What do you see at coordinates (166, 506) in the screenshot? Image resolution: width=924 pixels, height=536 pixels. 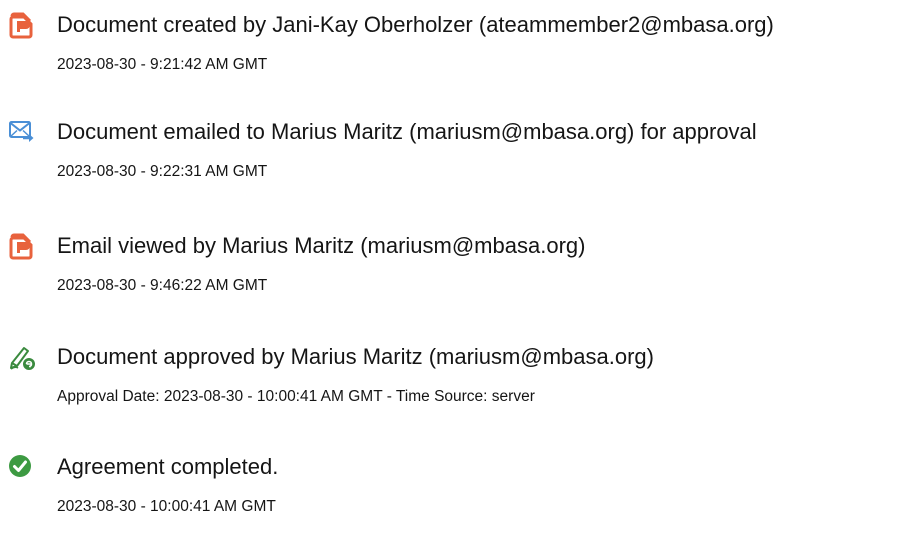 I see `event-timestamp: 2023-08-30 - 10:00:41 AM GMT` at bounding box center [166, 506].